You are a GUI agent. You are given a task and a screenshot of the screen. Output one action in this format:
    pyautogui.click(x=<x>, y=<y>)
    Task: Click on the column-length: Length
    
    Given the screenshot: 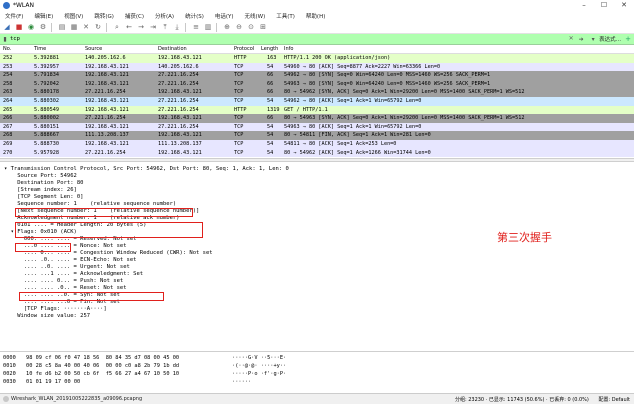 What is the action you would take?
    pyautogui.click(x=269, y=49)
    